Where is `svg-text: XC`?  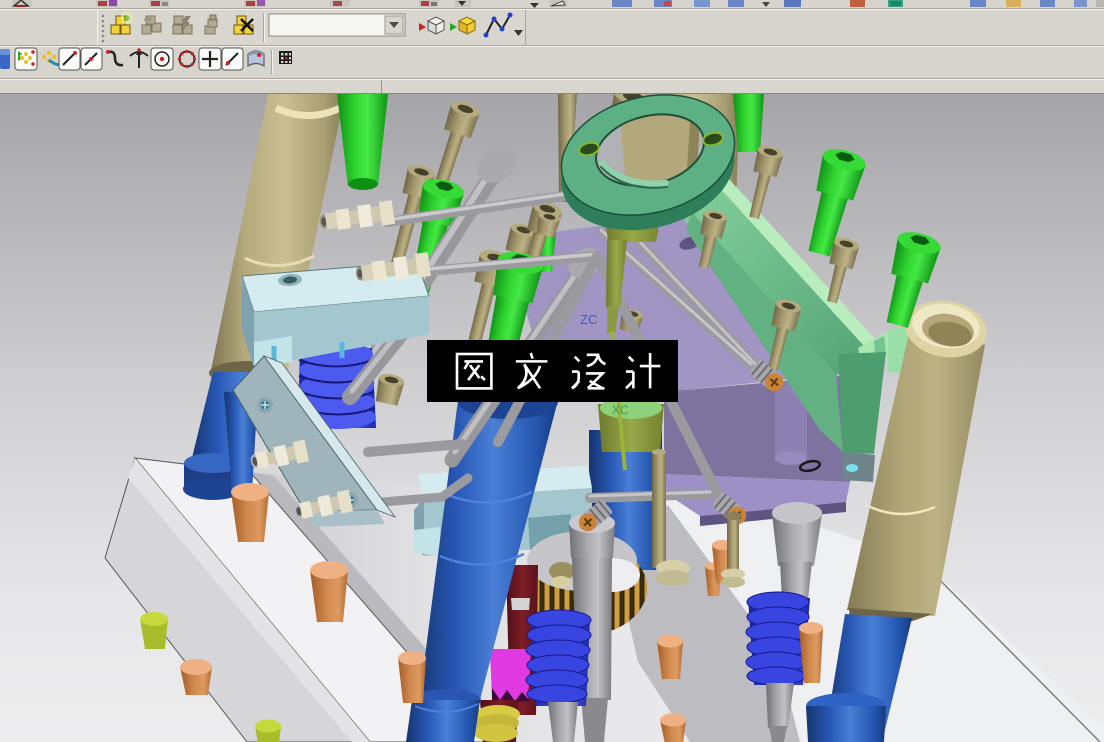
svg-text: XC is located at coordinates (620, 410).